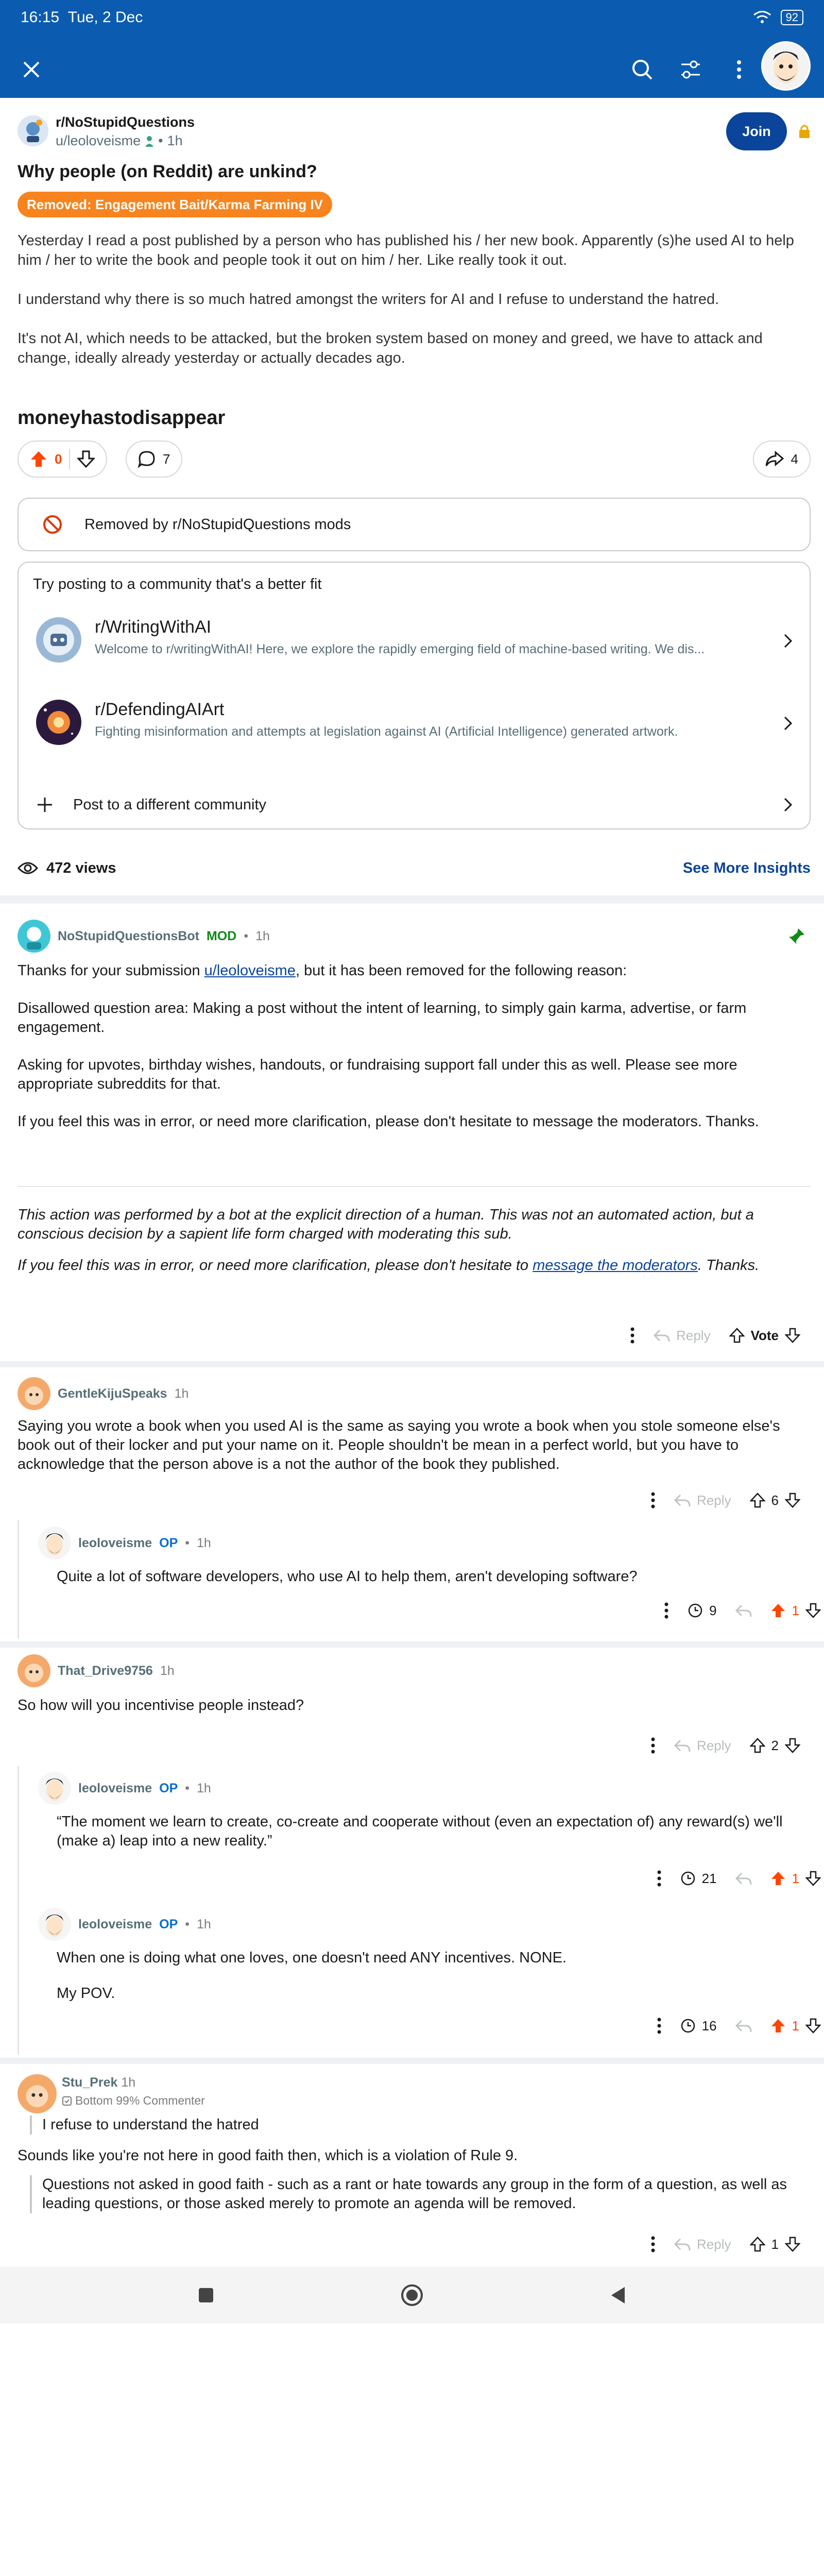 This screenshot has width=824, height=2576. What do you see at coordinates (412, 17) in the screenshot?
I see `status-bar: 16:15 Tue, 2 Dec 92` at bounding box center [412, 17].